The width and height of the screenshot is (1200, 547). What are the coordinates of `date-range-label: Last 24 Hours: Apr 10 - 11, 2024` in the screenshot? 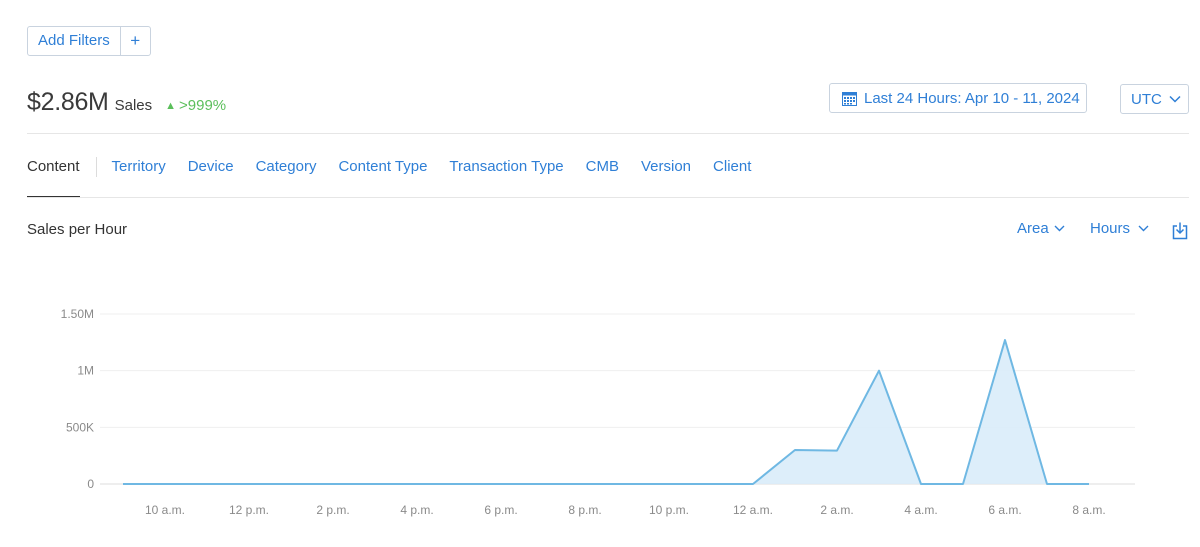 It's located at (972, 98).